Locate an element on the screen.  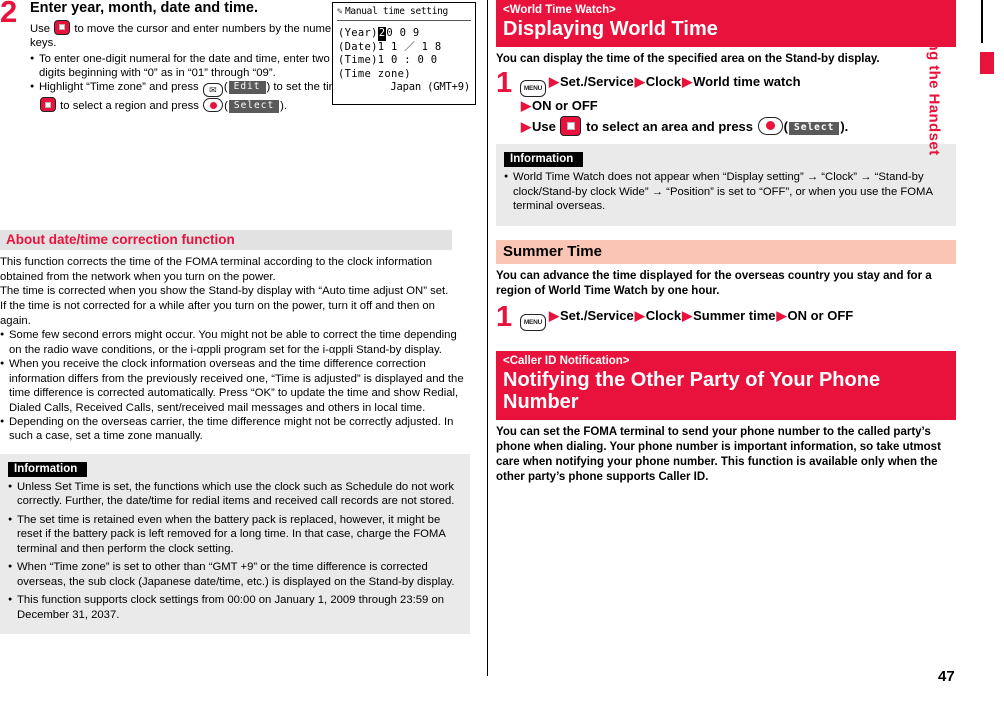
column-divider is located at coordinates (487, 338).